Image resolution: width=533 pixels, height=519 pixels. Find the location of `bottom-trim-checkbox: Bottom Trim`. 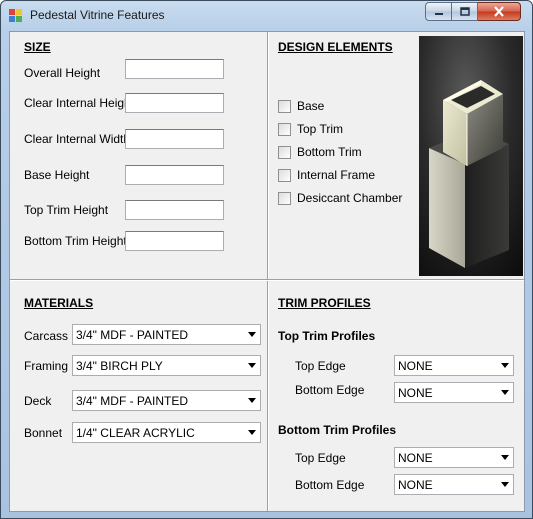

bottom-trim-checkbox: Bottom Trim is located at coordinates (320, 152).